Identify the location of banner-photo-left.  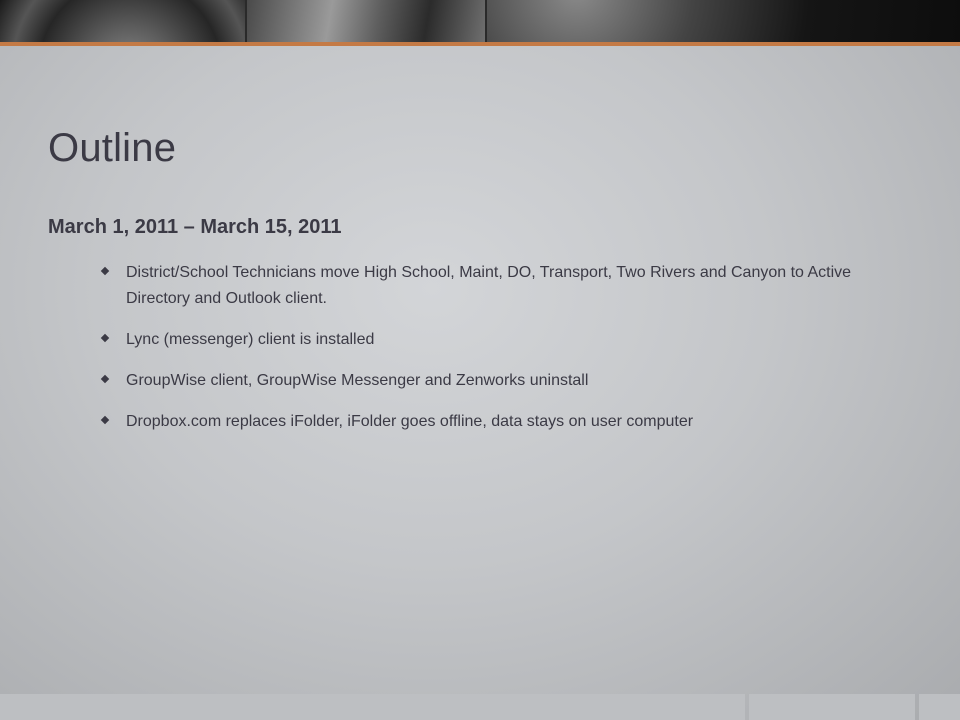
(122, 21).